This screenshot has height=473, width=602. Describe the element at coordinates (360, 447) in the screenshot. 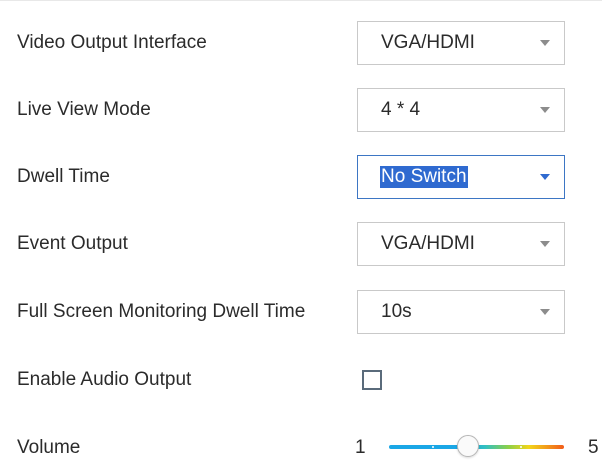

I see `volume-min-label: 1` at that location.